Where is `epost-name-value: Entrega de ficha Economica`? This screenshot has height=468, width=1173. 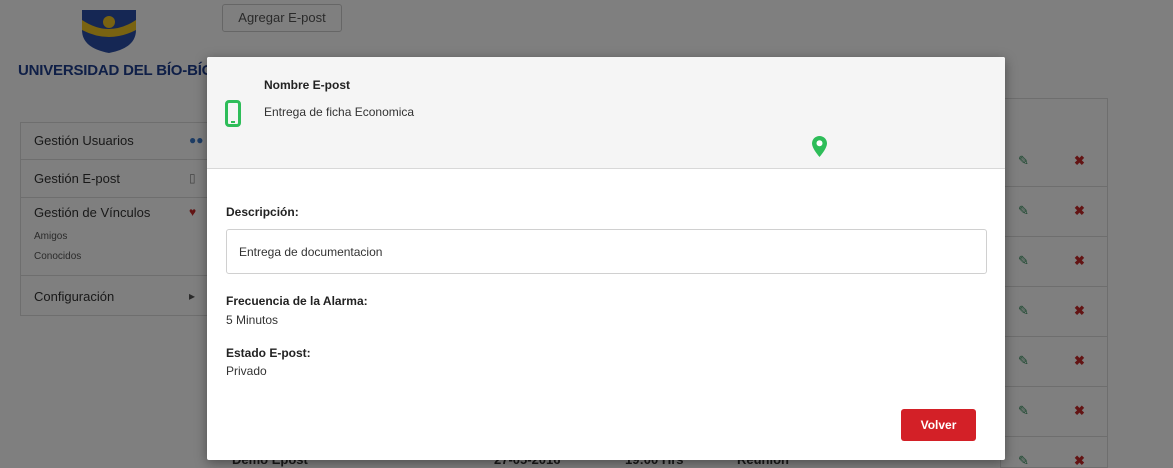 epost-name-value: Entrega de ficha Economica is located at coordinates (339, 112).